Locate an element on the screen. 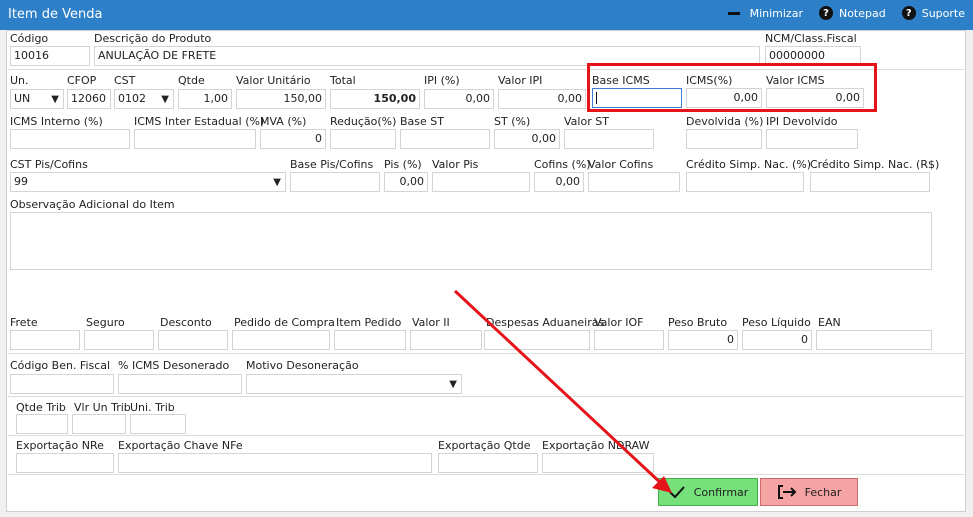 The width and height of the screenshot is (973, 517). frete-label: Frete is located at coordinates (24, 322).